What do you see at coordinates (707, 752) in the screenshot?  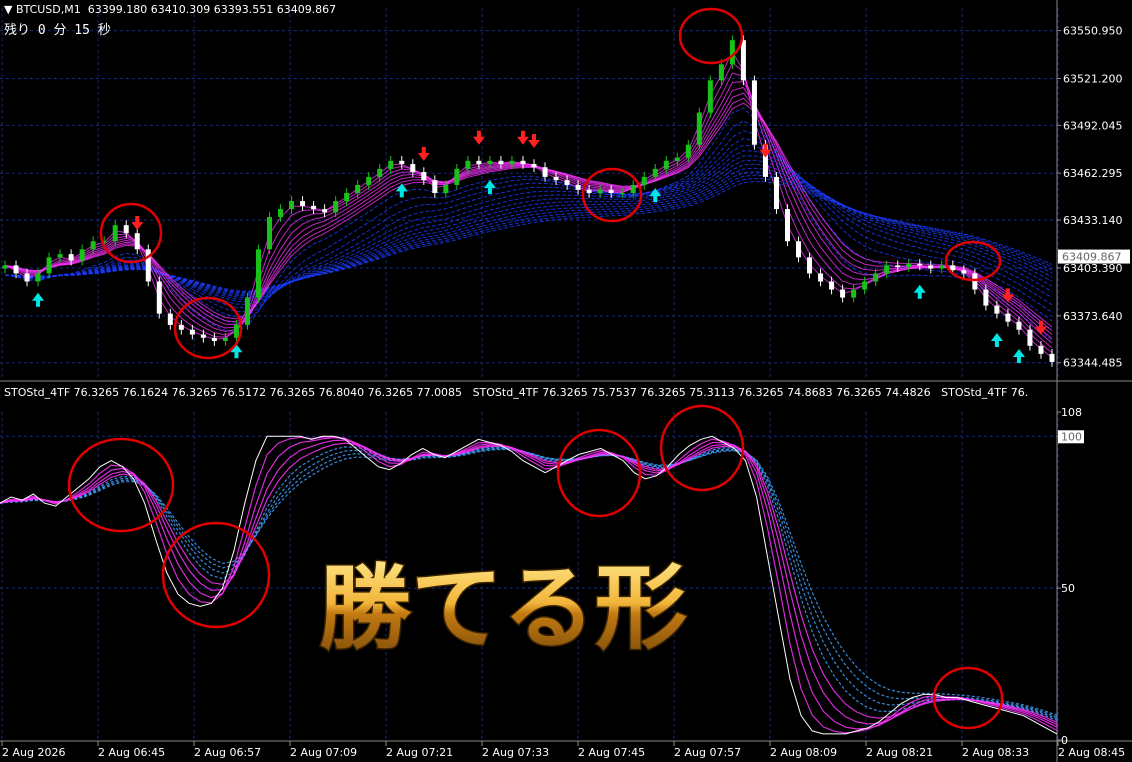 I see `time-tick-label: 2 Aug 07:57` at bounding box center [707, 752].